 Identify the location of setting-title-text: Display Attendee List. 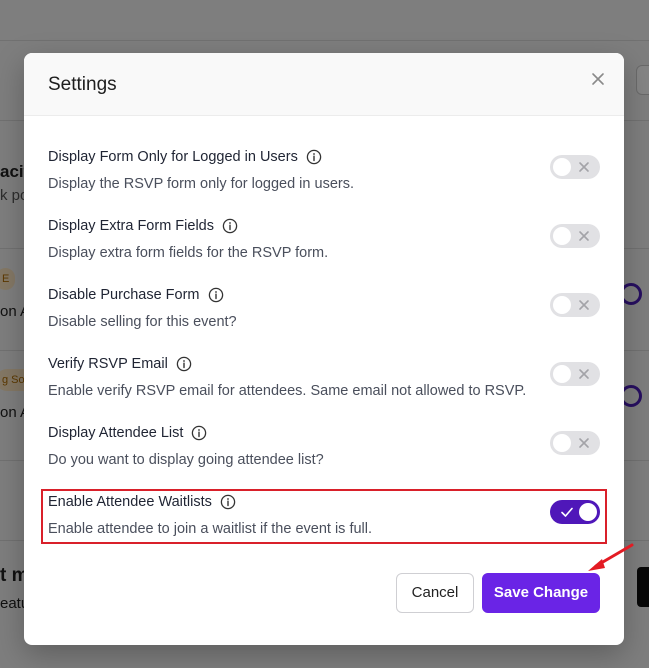
(116, 433).